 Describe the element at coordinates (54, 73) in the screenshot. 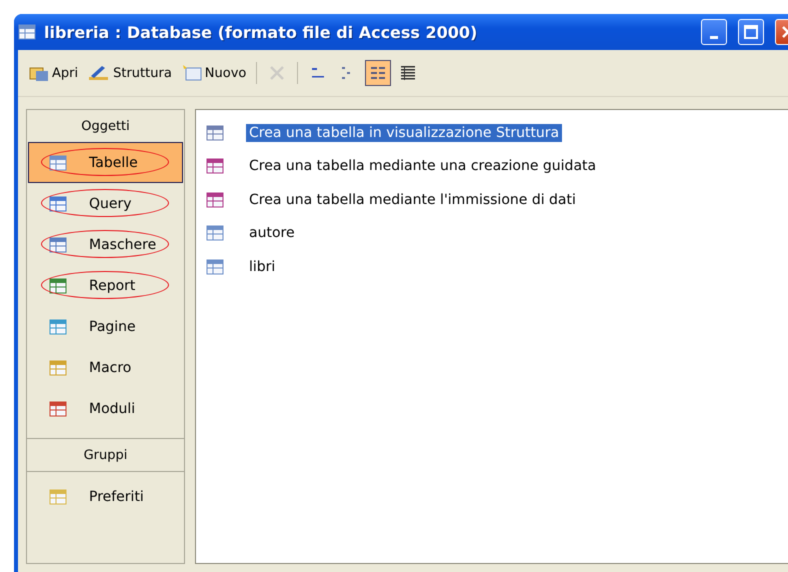

I see `toolbar-button: Apri` at that location.